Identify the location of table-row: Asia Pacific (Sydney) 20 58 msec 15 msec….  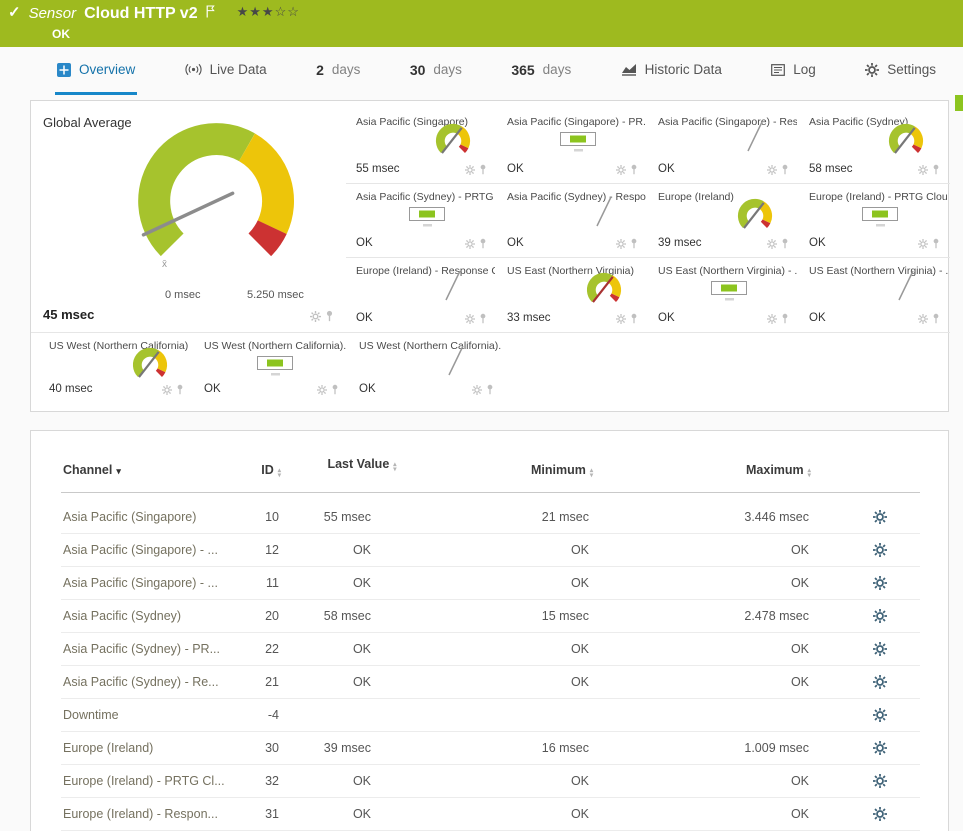
(490, 616).